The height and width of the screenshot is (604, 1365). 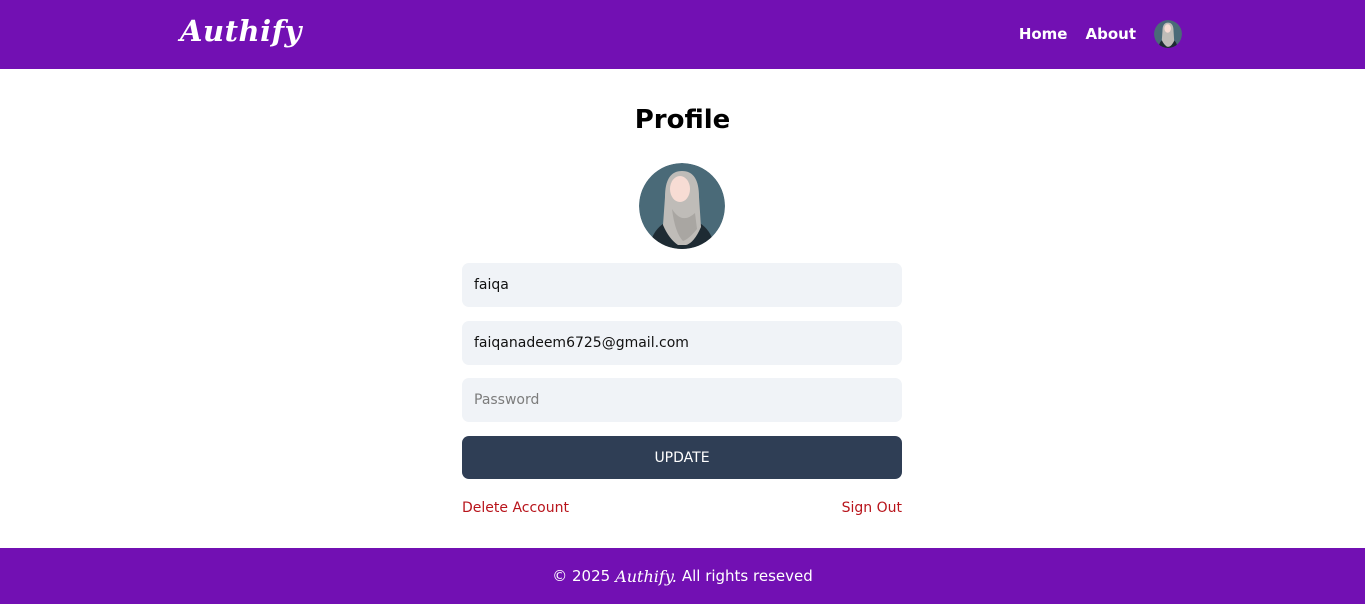 I want to click on update-button: UPDATE, so click(x=682, y=457).